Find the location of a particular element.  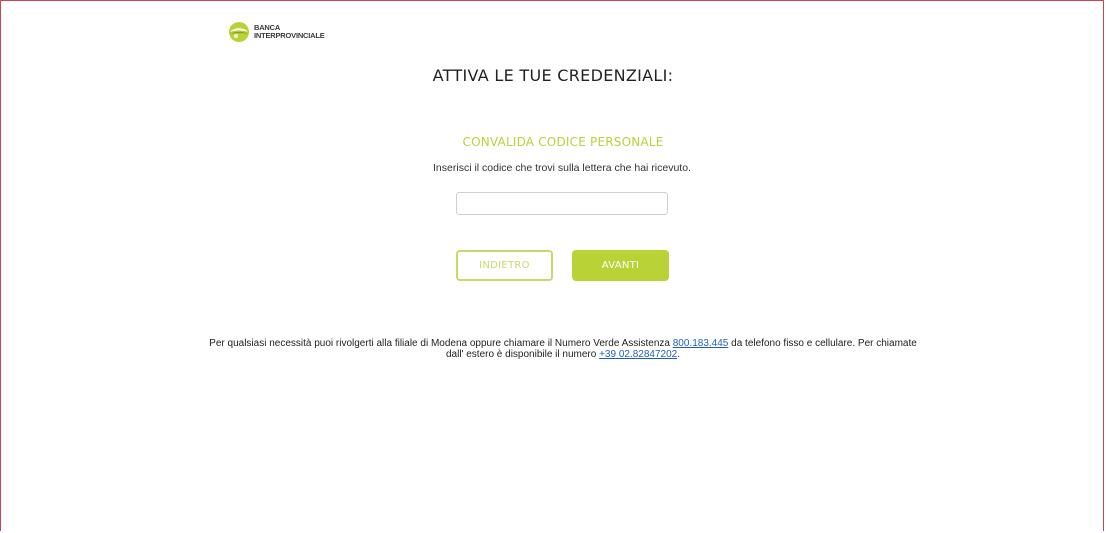

abroad-phone-link: +39 02.82847202 is located at coordinates (638, 354).